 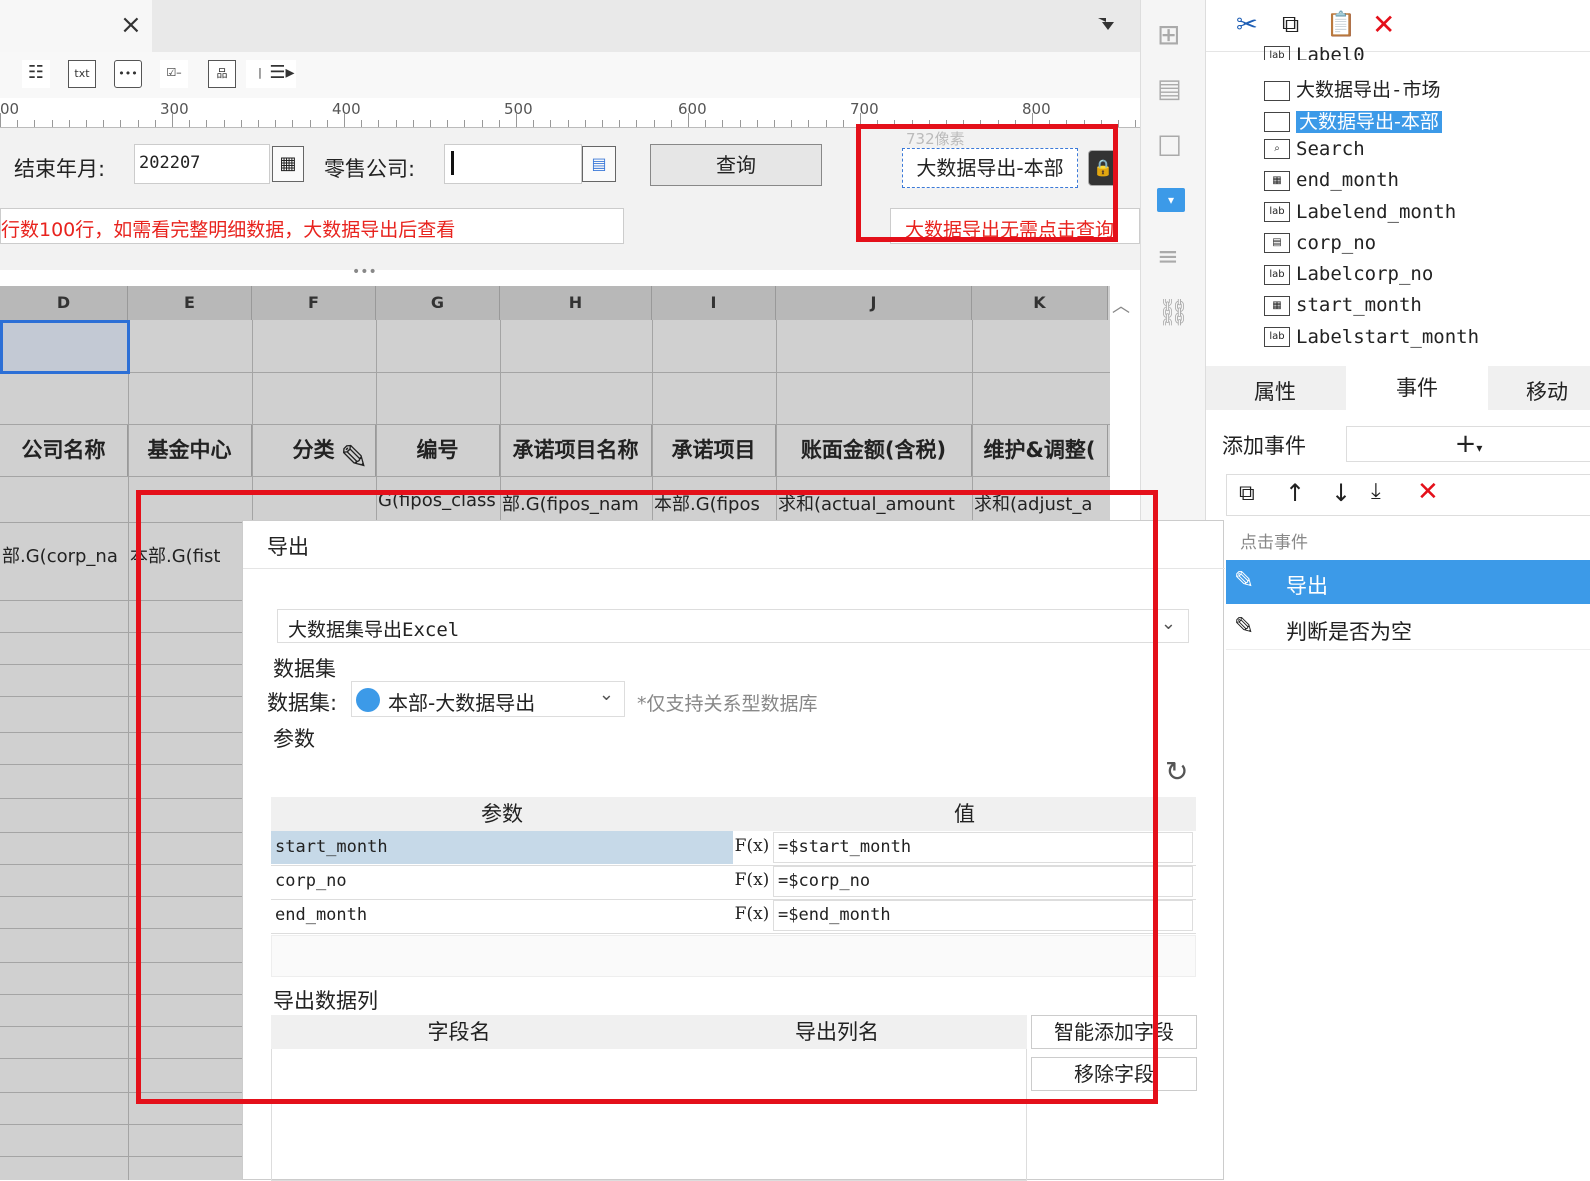 I want to click on column-header: F, so click(x=314, y=303).